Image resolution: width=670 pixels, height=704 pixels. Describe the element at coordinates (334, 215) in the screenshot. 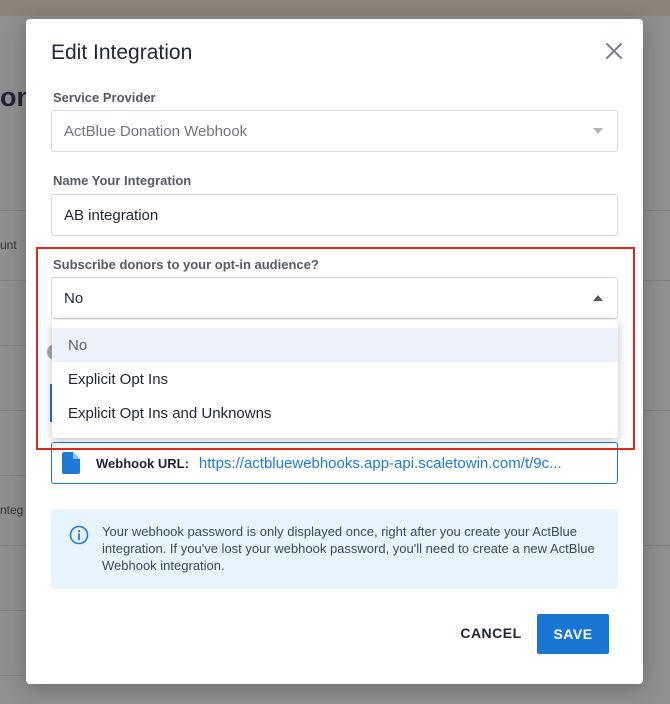

I see `integration-name-input: AB integration` at that location.